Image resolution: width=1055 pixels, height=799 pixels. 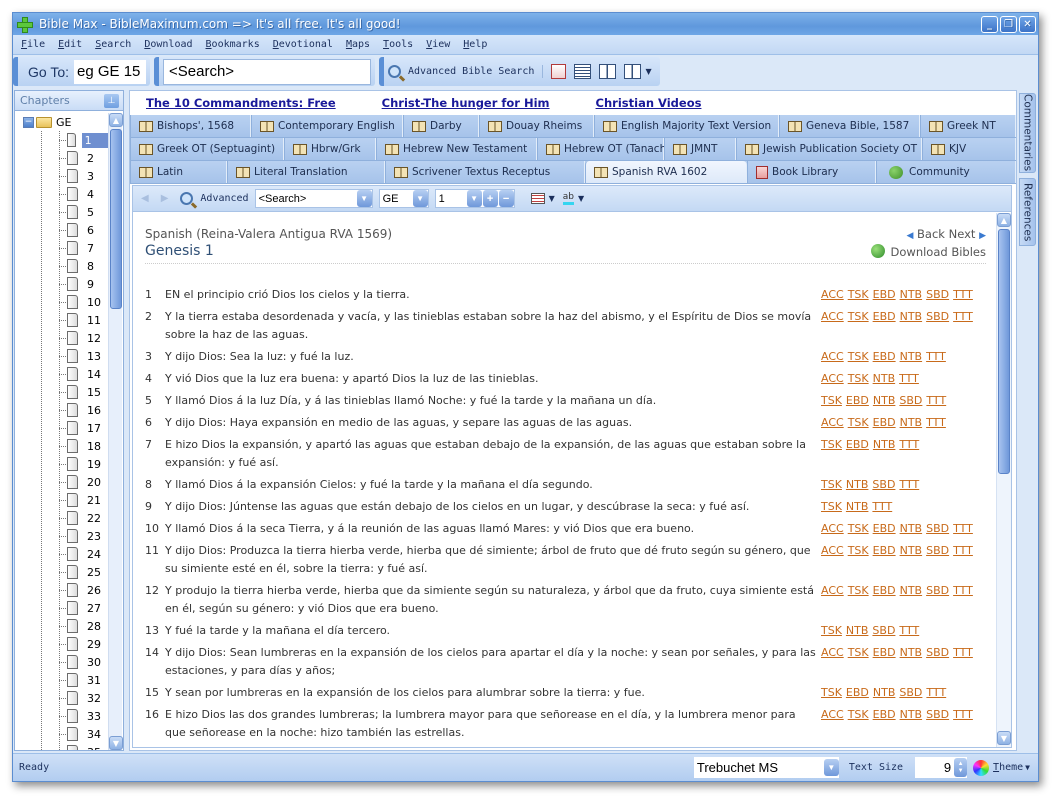 What do you see at coordinates (168, 44) in the screenshot?
I see `menu-download: Download` at bounding box center [168, 44].